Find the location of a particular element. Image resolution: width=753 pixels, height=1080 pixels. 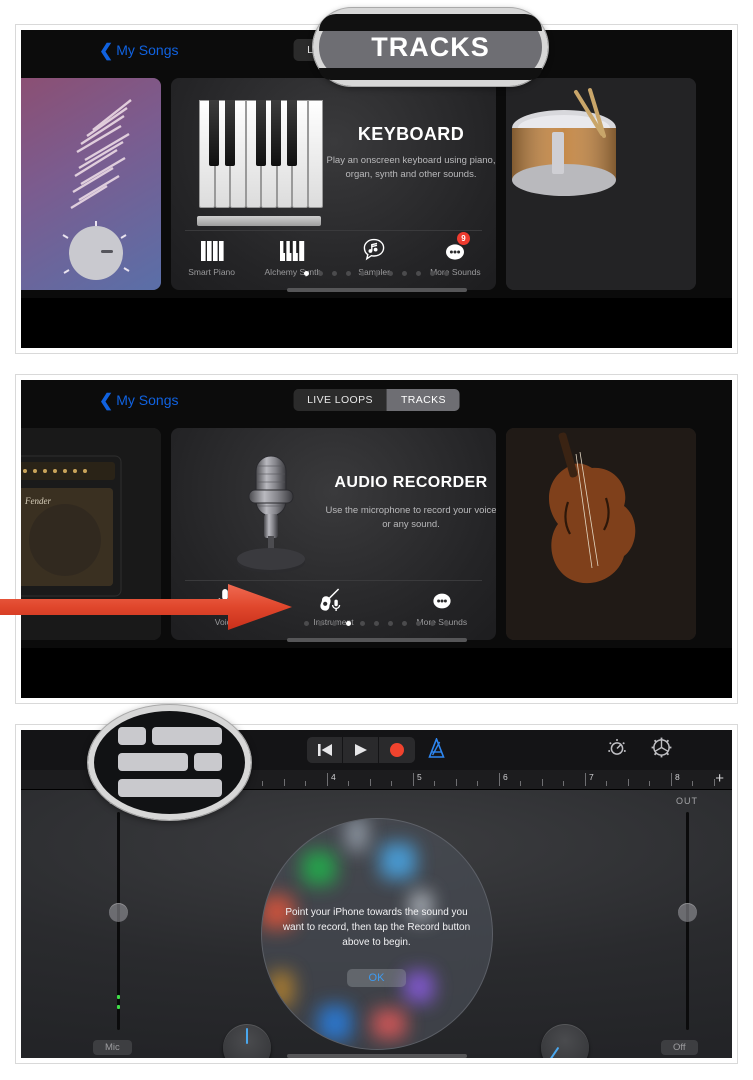

tone-knob is located at coordinates (247, 1041).